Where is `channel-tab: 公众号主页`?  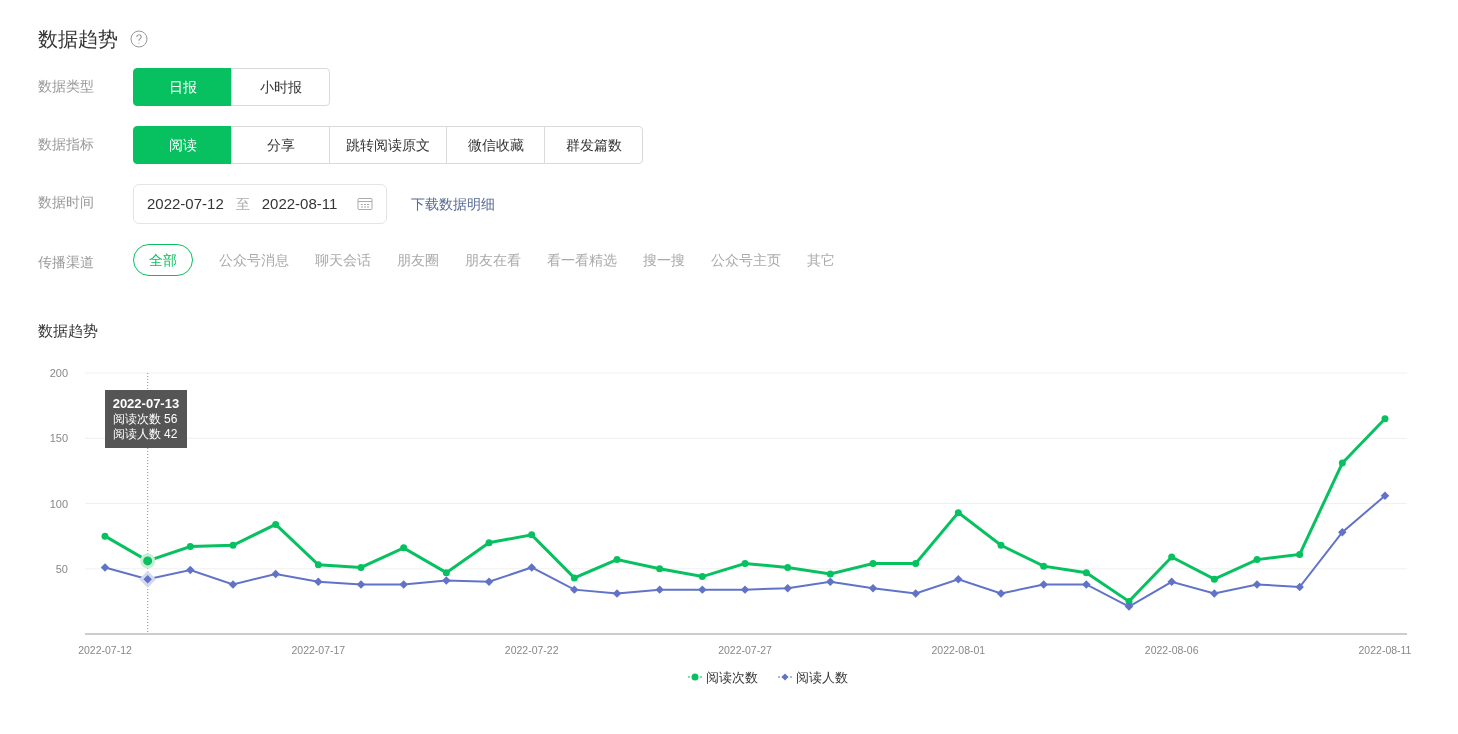
channel-tab: 公众号主页 is located at coordinates (746, 260).